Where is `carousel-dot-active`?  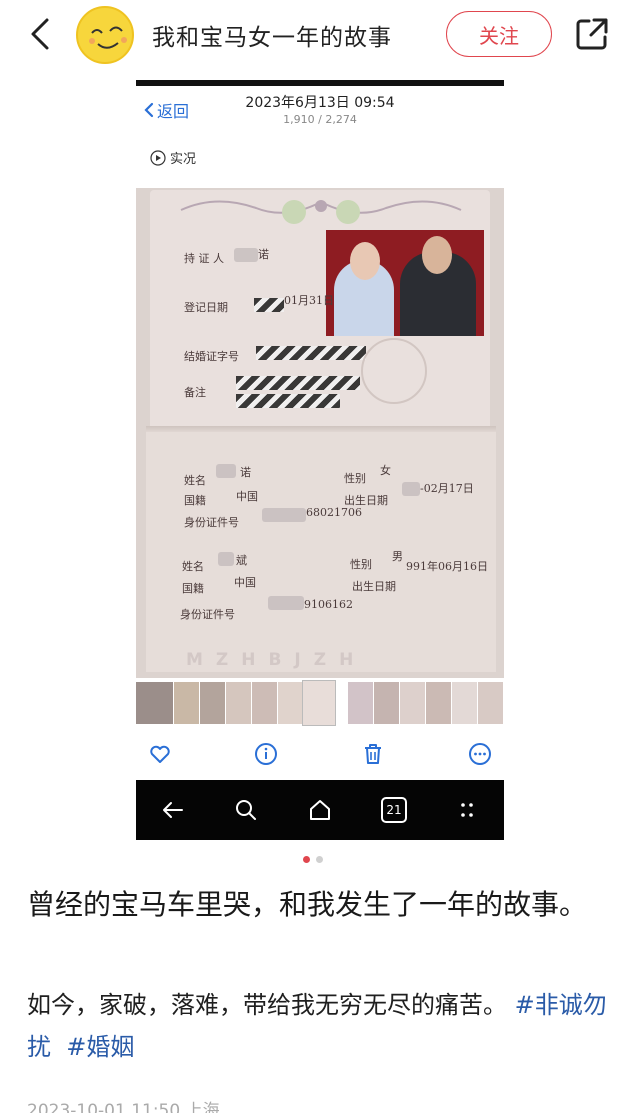
carousel-dot-active is located at coordinates (306, 859).